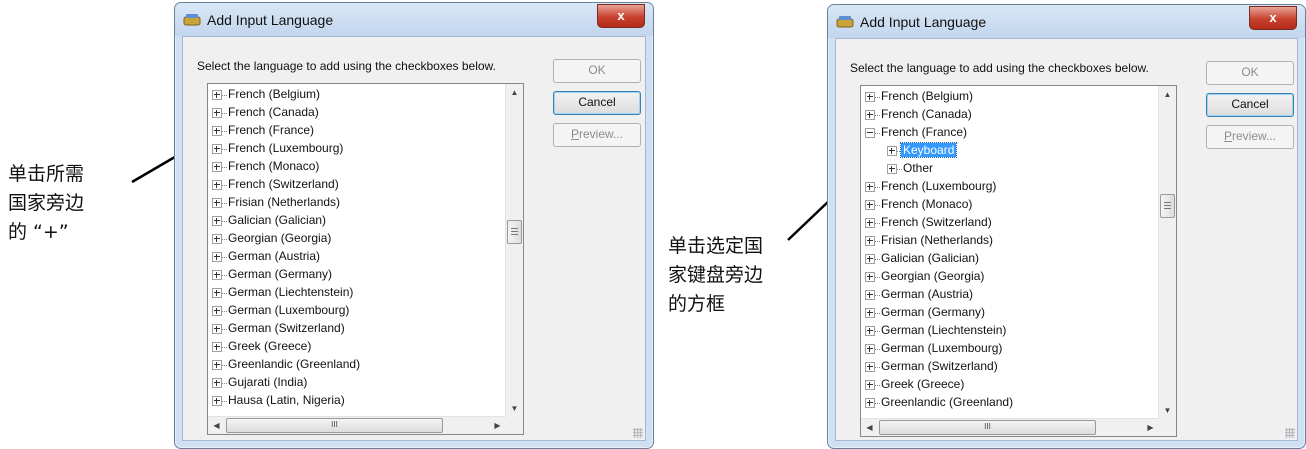 The image size is (1306, 449). Describe the element at coordinates (46, 203) in the screenshot. I see `instruction-left: 单击所需 国家旁边 的 “+”` at that location.